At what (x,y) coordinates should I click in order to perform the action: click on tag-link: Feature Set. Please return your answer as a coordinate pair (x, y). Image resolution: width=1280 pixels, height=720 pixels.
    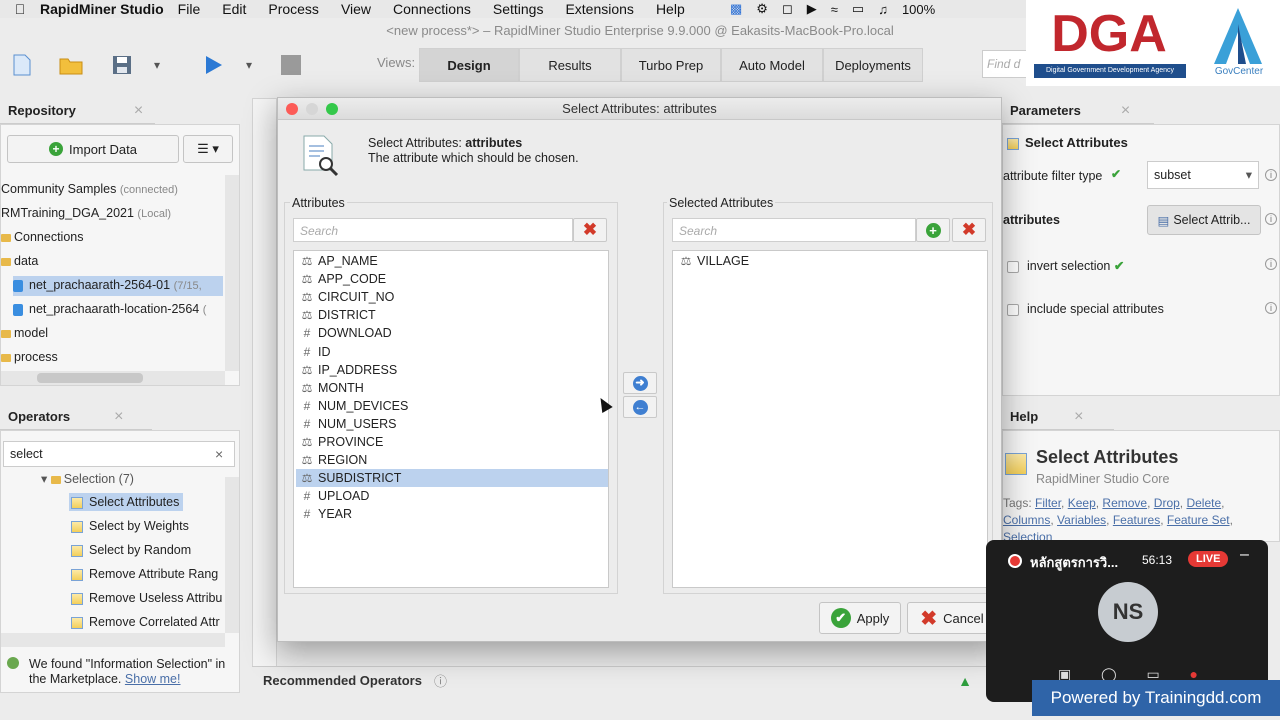
    Looking at the image, I should click on (1198, 520).